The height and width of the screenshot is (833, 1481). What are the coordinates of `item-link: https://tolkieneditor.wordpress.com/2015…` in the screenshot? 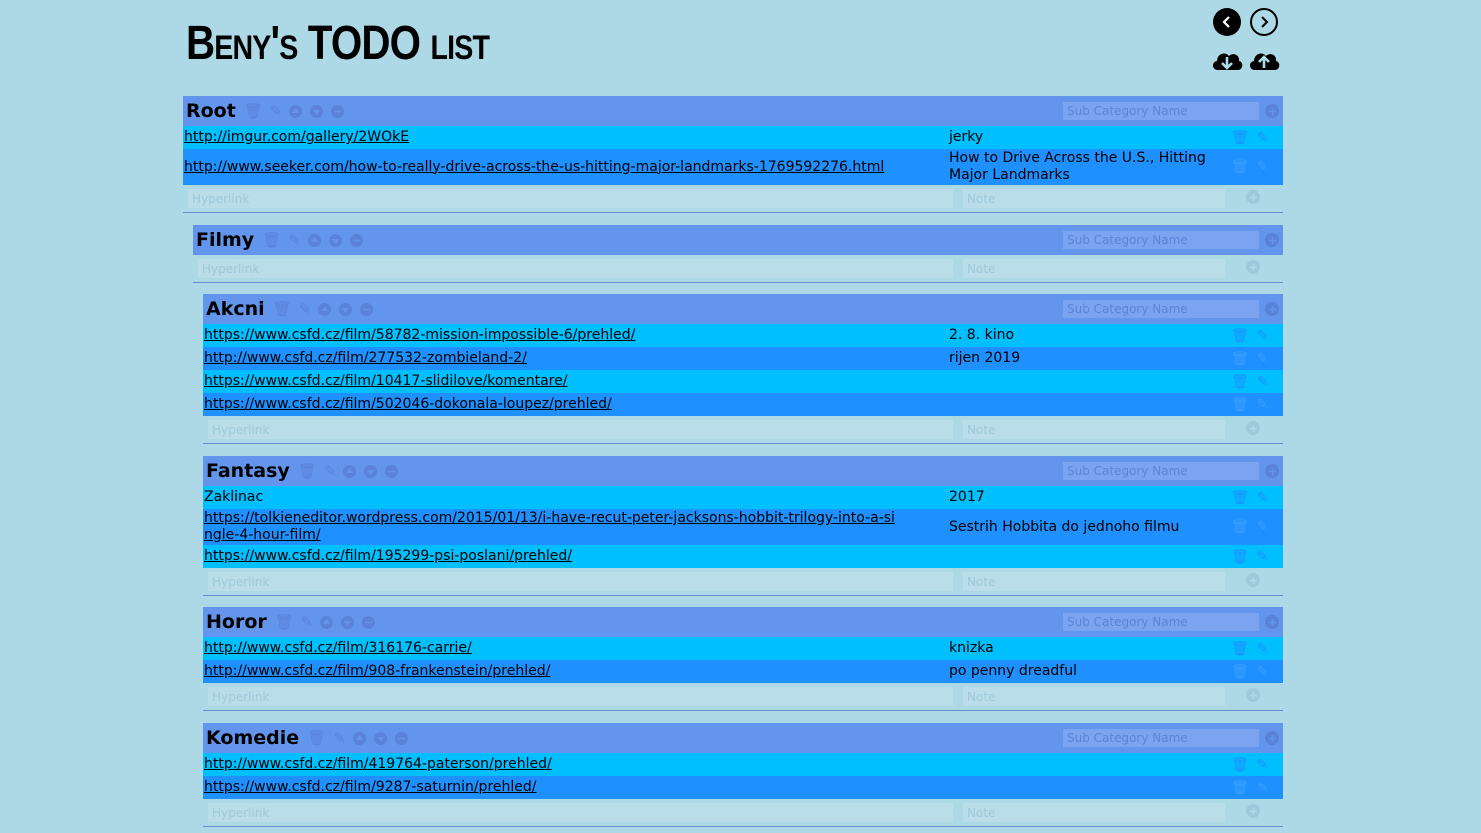 It's located at (549, 526).